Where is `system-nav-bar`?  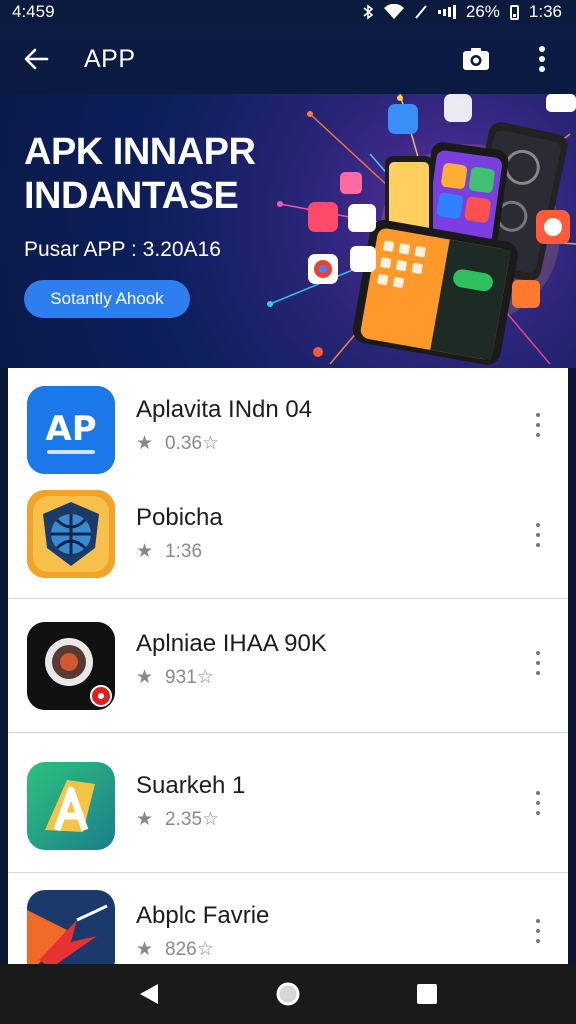 system-nav-bar is located at coordinates (288, 994).